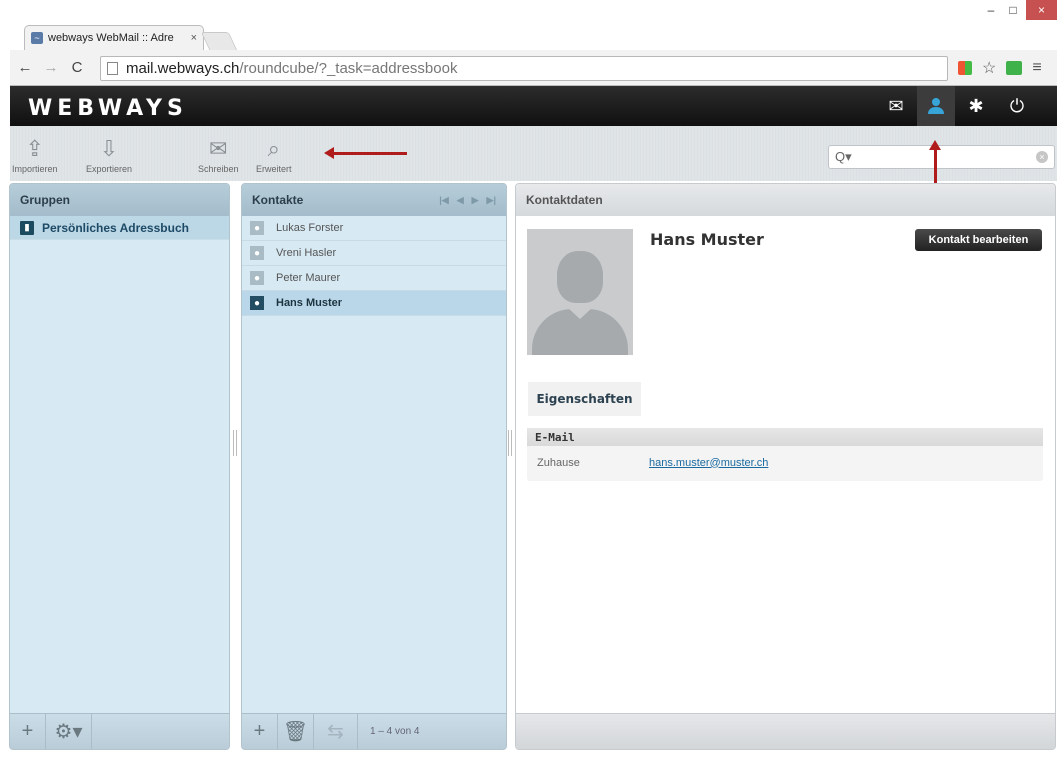  I want to click on contact-row-selected: ● Hans Muster, so click(374, 303).